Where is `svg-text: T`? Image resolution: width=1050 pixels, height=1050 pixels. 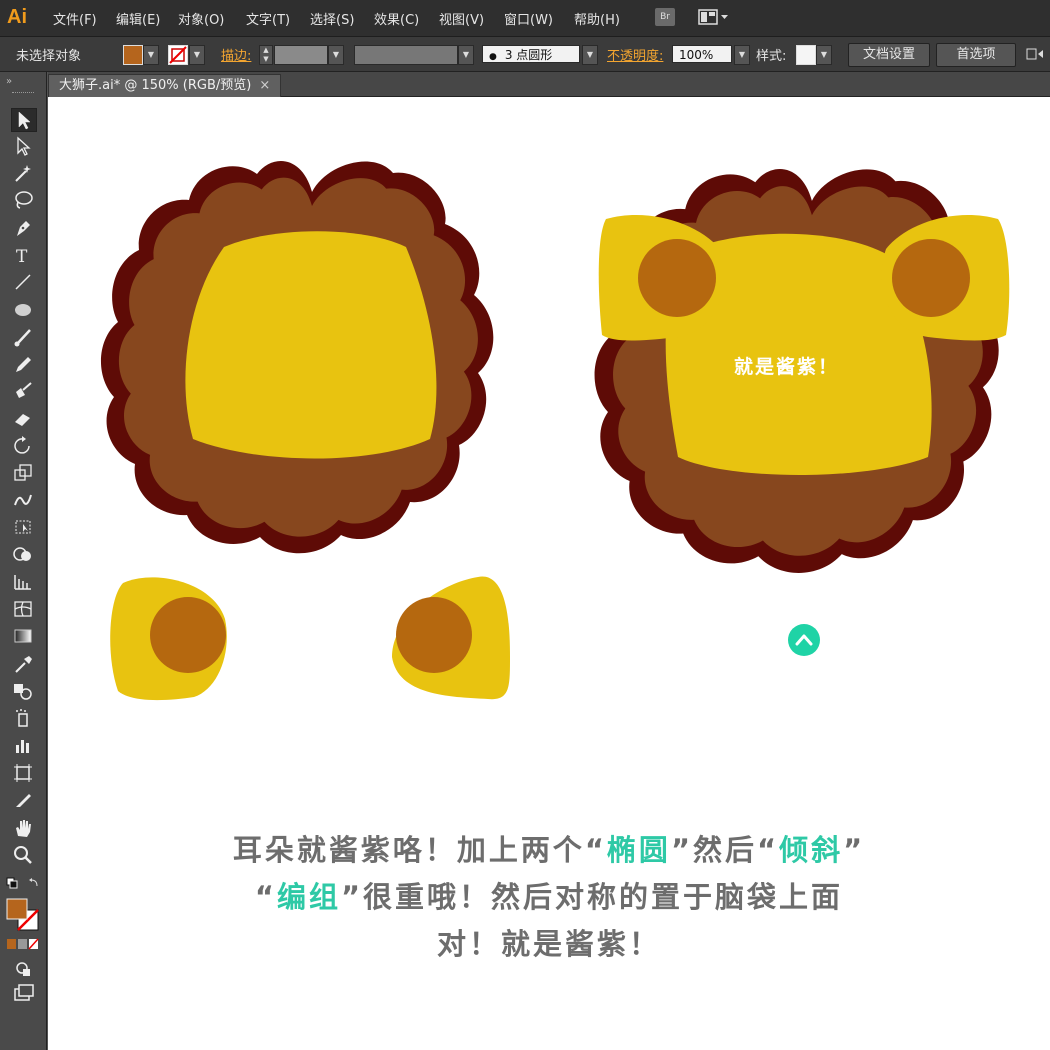 svg-text: T is located at coordinates (22, 256).